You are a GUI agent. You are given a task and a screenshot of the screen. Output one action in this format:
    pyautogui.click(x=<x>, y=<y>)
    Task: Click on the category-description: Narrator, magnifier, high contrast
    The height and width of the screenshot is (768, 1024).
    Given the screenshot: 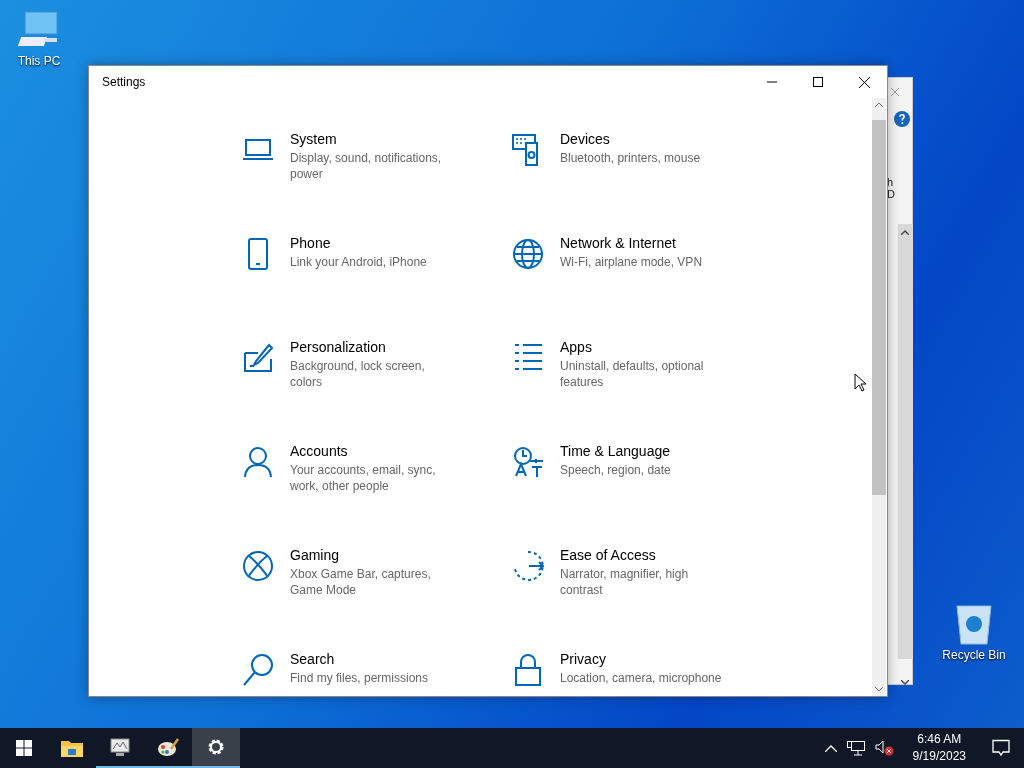 What is the action you would take?
    pyautogui.click(x=625, y=582)
    